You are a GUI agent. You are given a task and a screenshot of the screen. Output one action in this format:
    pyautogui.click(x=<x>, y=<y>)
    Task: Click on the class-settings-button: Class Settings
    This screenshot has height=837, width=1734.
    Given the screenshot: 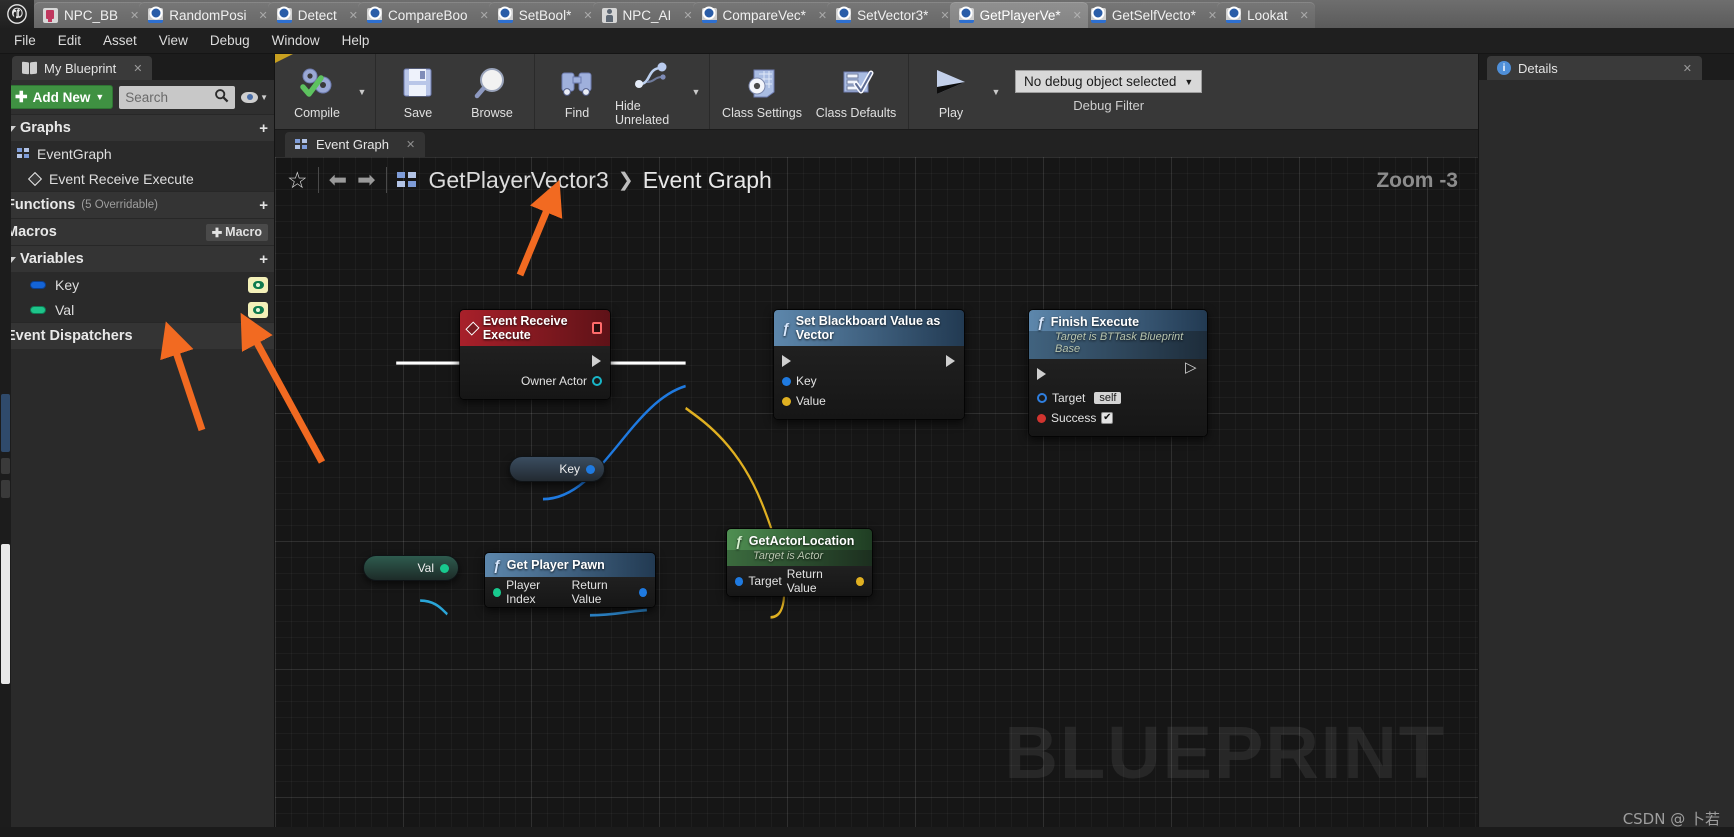 What is the action you would take?
    pyautogui.click(x=762, y=92)
    